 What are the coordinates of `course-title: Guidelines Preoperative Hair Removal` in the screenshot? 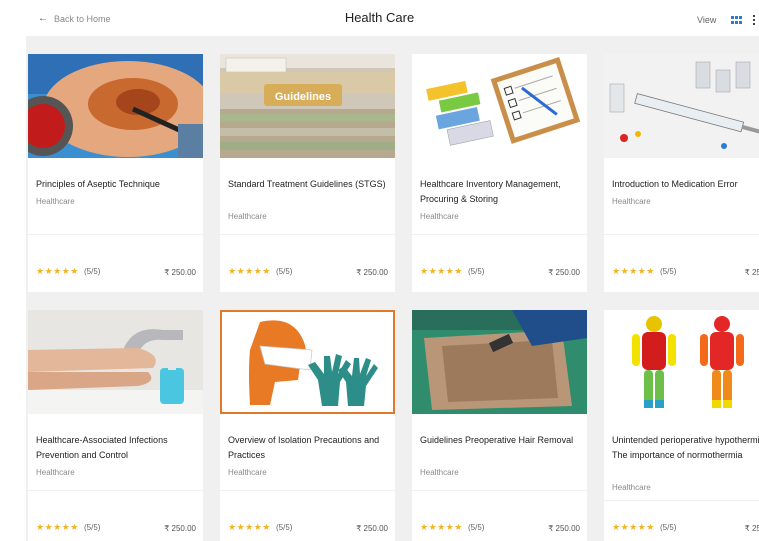 It's located at (501, 440).